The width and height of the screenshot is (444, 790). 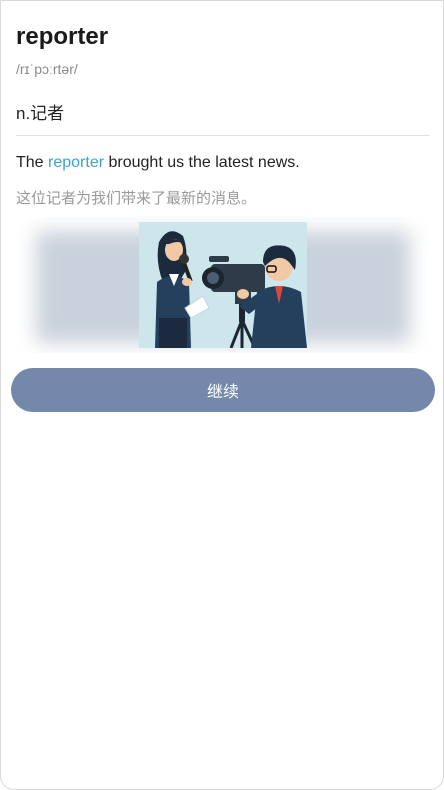 I want to click on example-before: The, so click(x=32, y=162).